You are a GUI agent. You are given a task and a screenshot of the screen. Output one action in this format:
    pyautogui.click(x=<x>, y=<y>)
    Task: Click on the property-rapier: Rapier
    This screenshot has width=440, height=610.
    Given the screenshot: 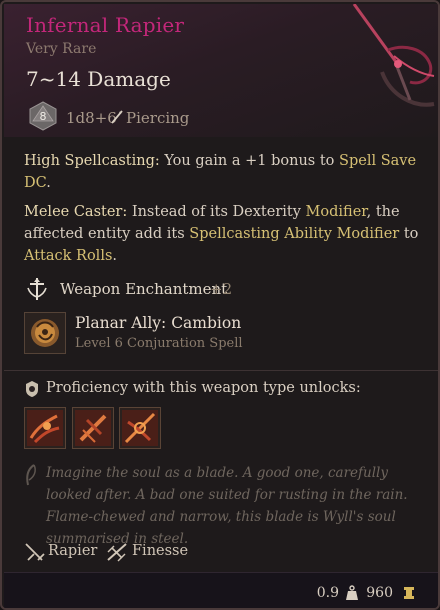 What is the action you would take?
    pyautogui.click(x=72, y=551)
    